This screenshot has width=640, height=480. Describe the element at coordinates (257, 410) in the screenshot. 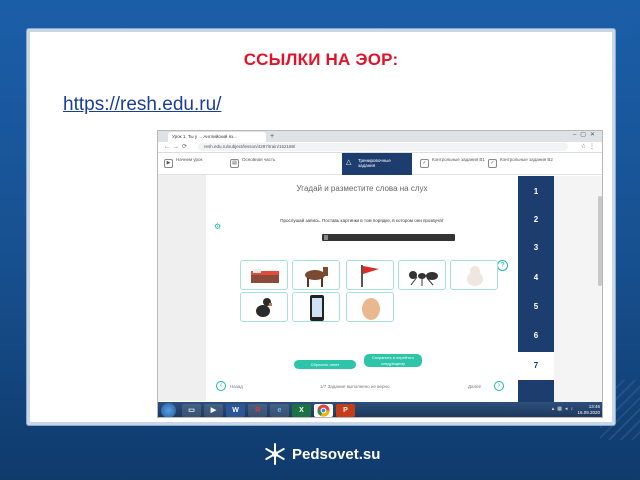

I see `yandex-icon: Я` at that location.